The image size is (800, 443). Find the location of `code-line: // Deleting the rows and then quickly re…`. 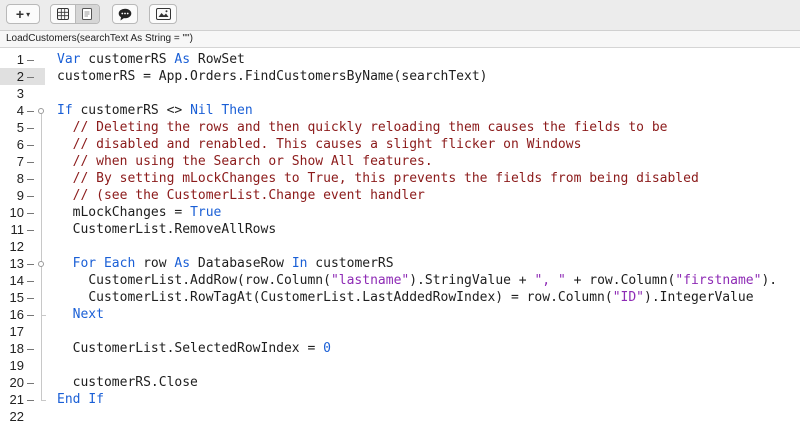

code-line: // Deleting the rows and then quickly re… is located at coordinates (362, 127).